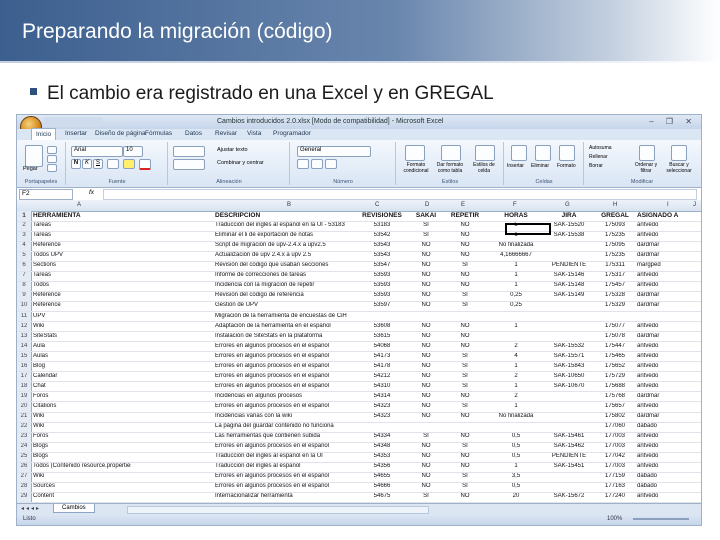  What do you see at coordinates (569, 235) in the screenshot?
I see `cell: SAK-15538` at bounding box center [569, 235].